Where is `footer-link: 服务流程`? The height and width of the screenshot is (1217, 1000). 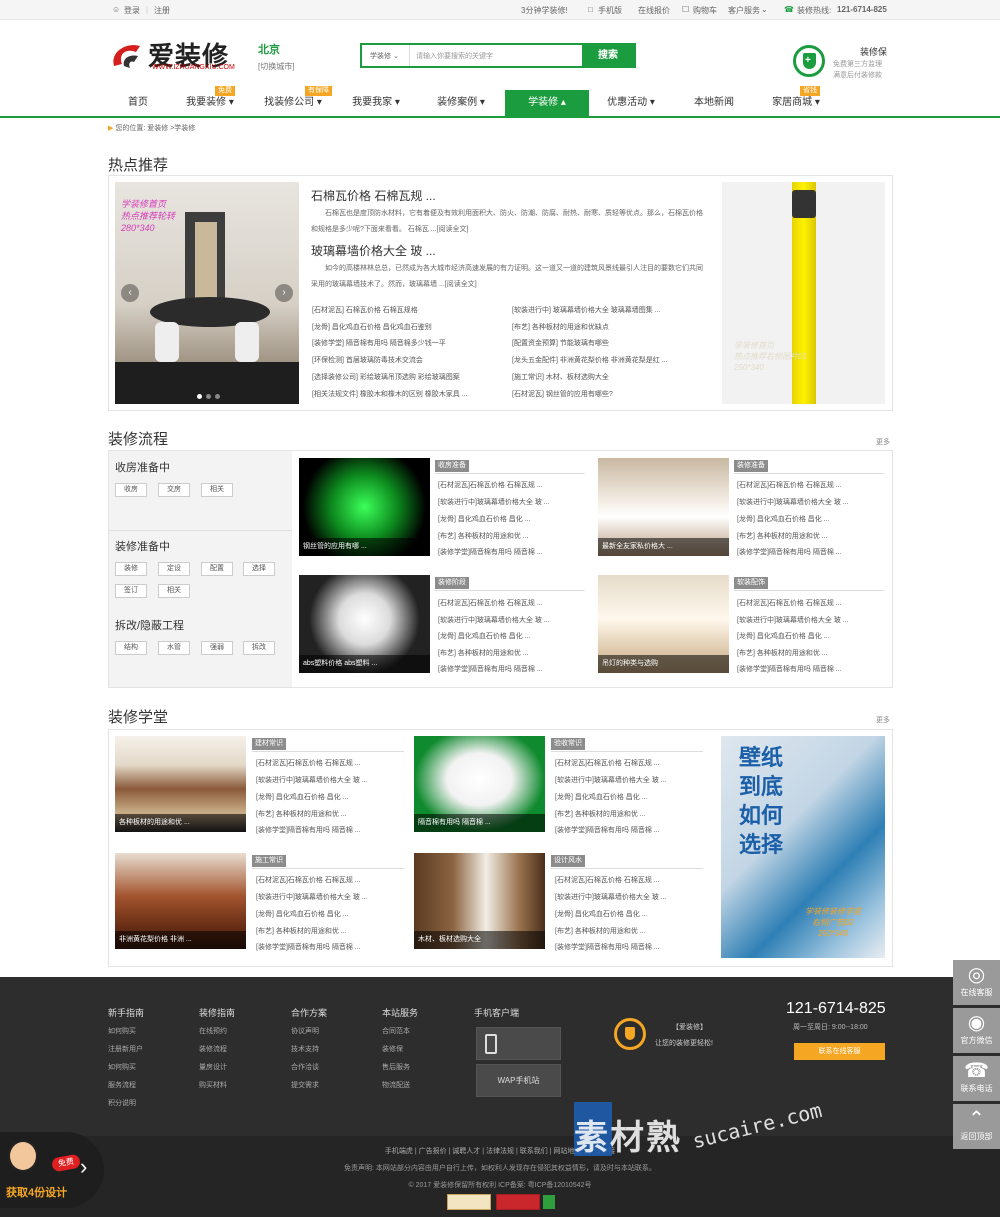 footer-link: 服务流程 is located at coordinates (122, 1085).